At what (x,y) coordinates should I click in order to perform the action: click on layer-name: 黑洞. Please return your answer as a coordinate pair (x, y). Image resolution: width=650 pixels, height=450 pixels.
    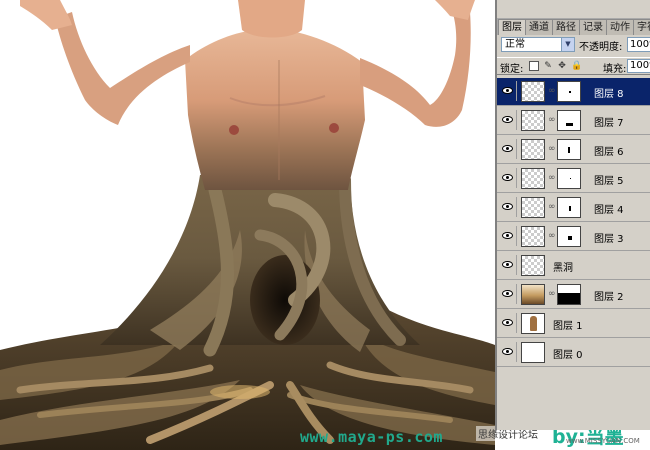
    Looking at the image, I should click on (563, 268).